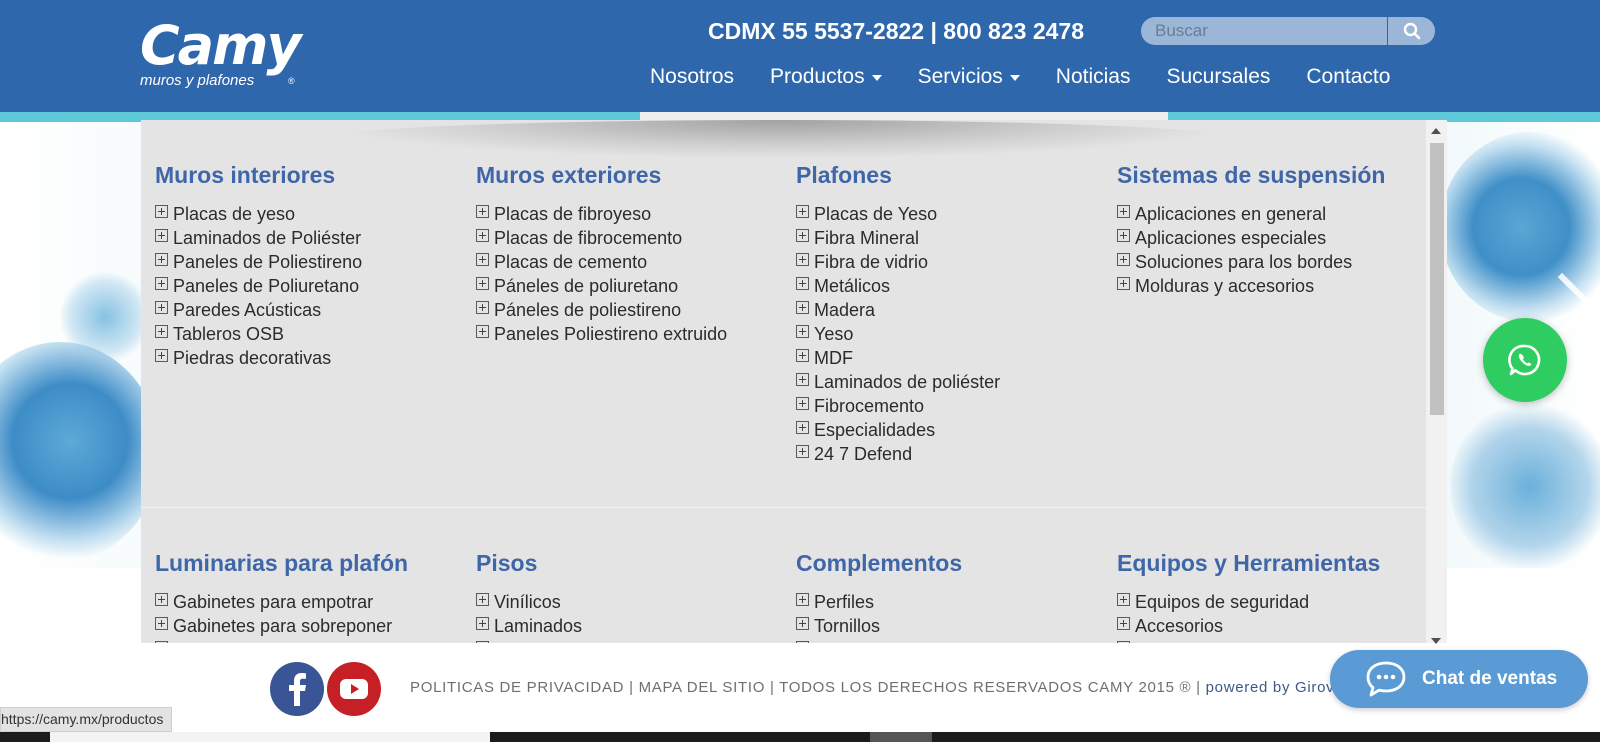 Image resolution: width=1600 pixels, height=742 pixels. I want to click on category-item: Yeso, so click(898, 334).